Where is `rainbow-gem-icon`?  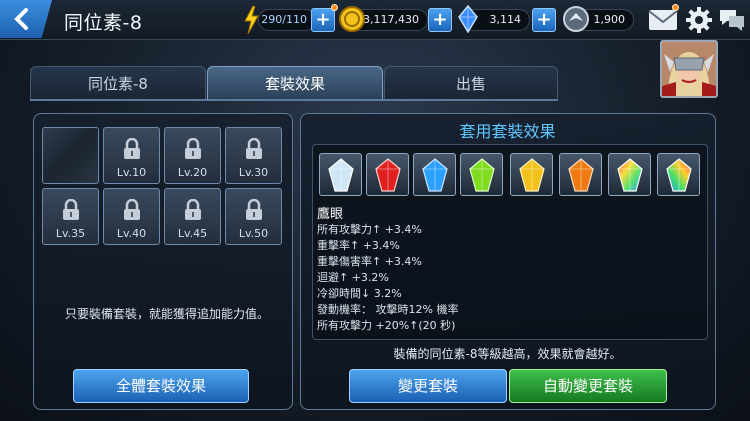 rainbow-gem-icon is located at coordinates (630, 175).